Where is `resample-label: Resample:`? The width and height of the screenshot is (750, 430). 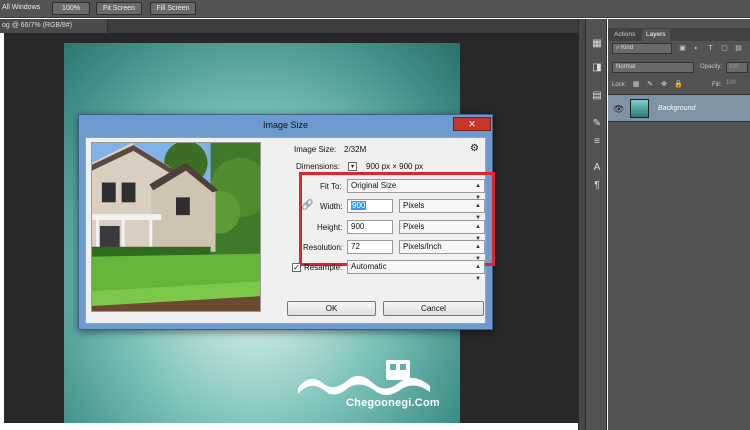
resample-label: Resample: is located at coordinates (323, 267).